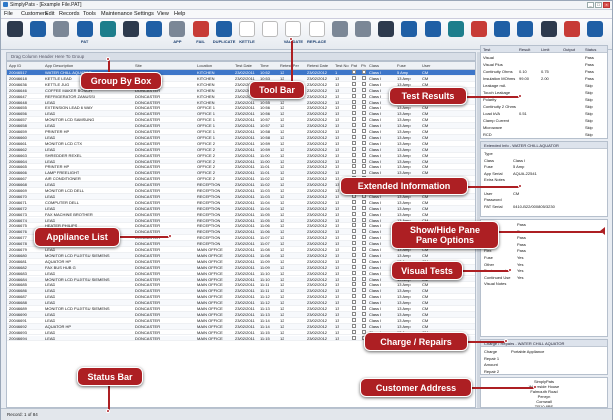 This screenshot has width=613, height=420. What do you see at coordinates (590, 5) in the screenshot?
I see `minimize-button: _` at bounding box center [590, 5].